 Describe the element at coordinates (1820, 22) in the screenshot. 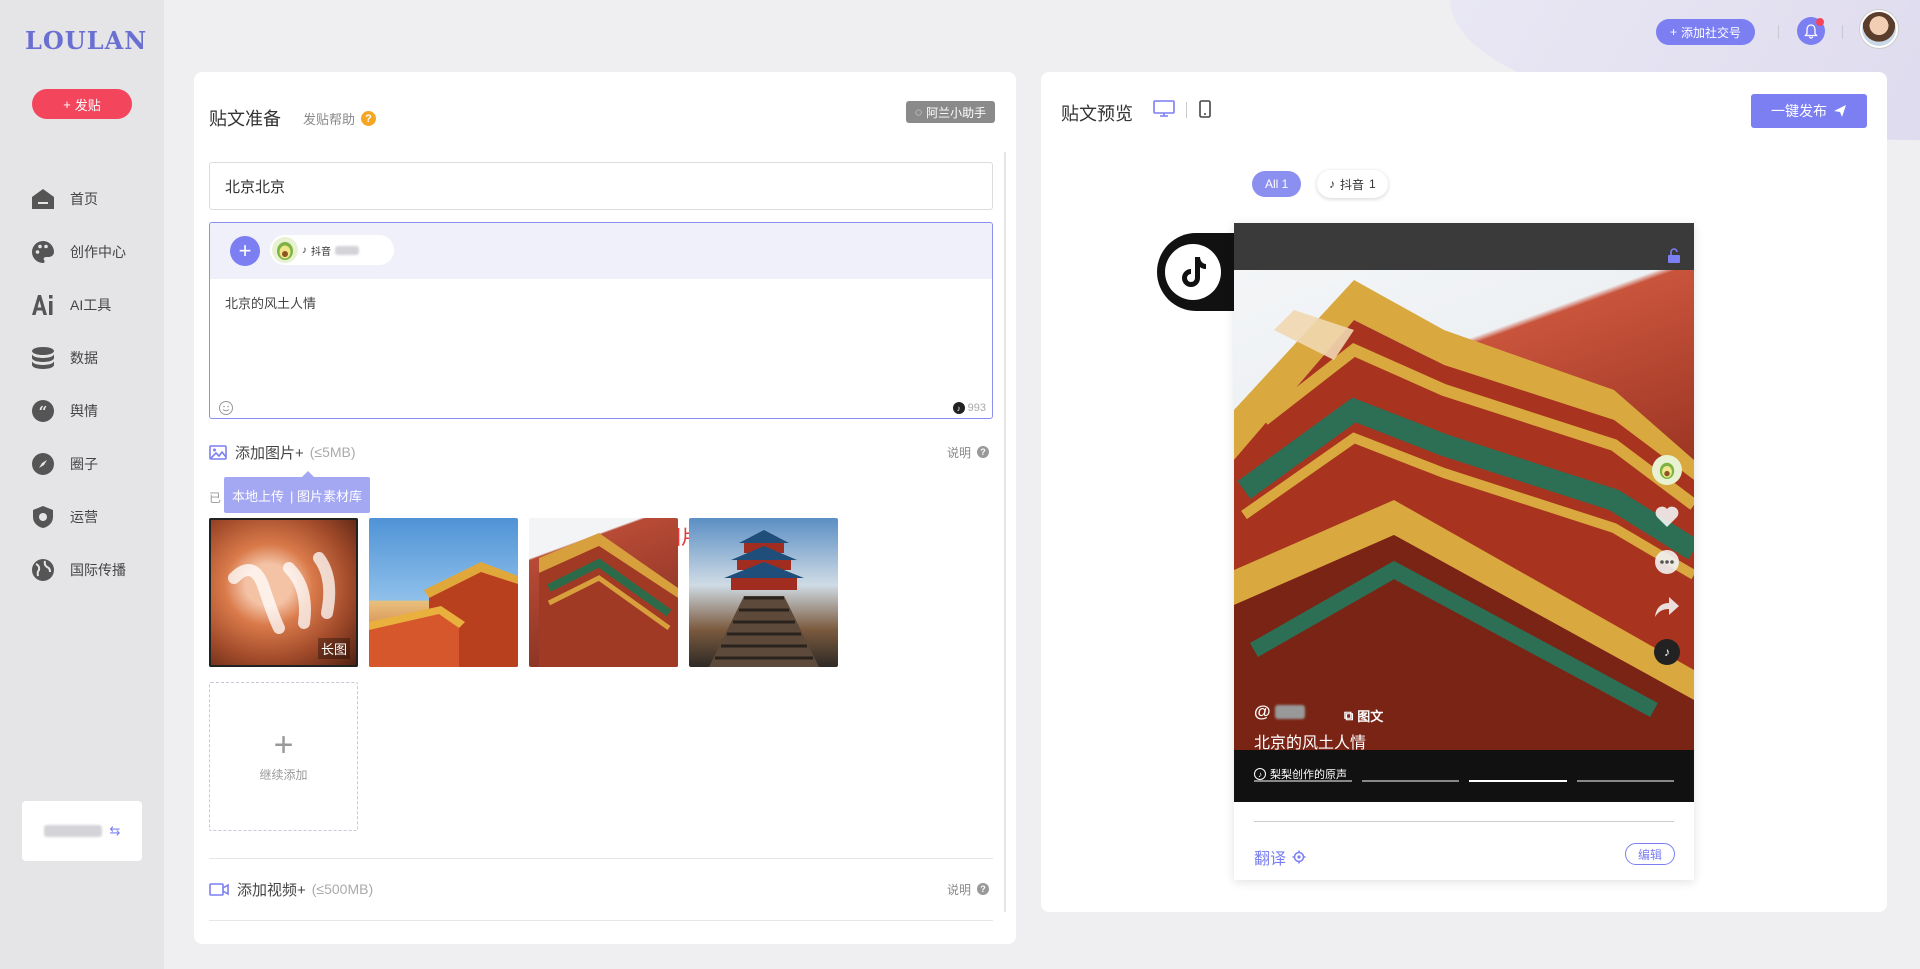

I see `notification-dot` at that location.